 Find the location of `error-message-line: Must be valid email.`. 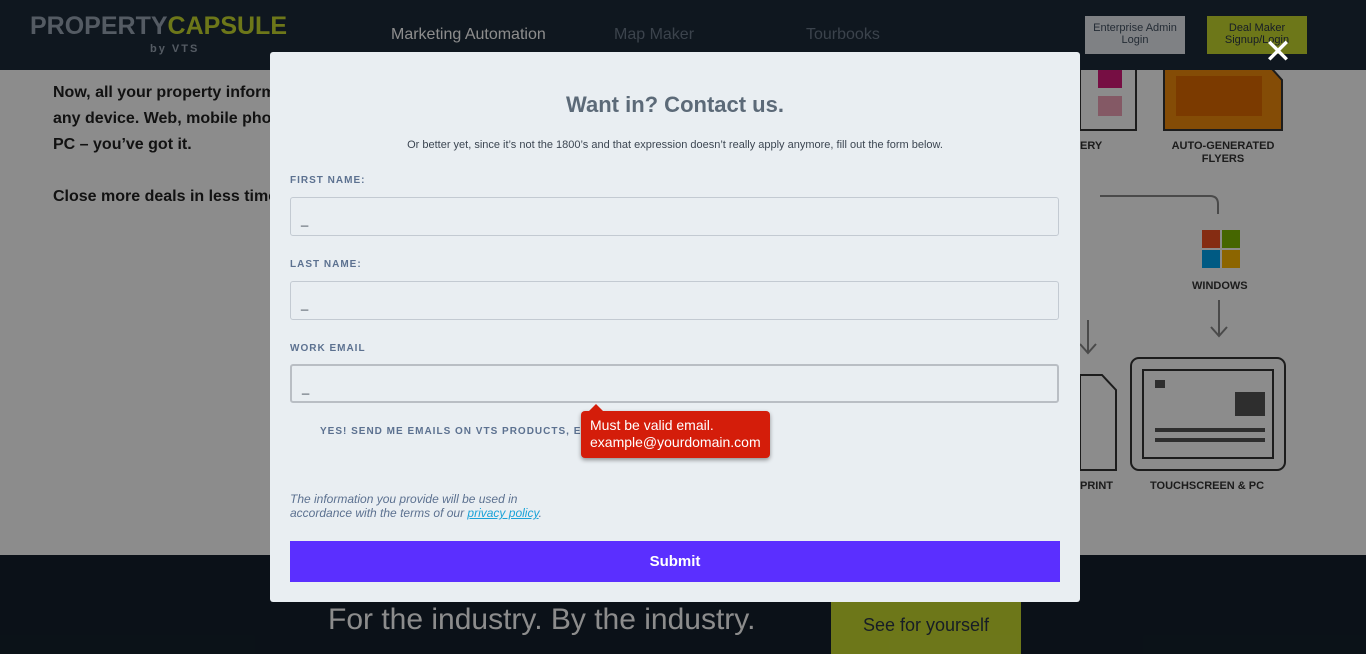

error-message-line: Must be valid email. is located at coordinates (652, 425).